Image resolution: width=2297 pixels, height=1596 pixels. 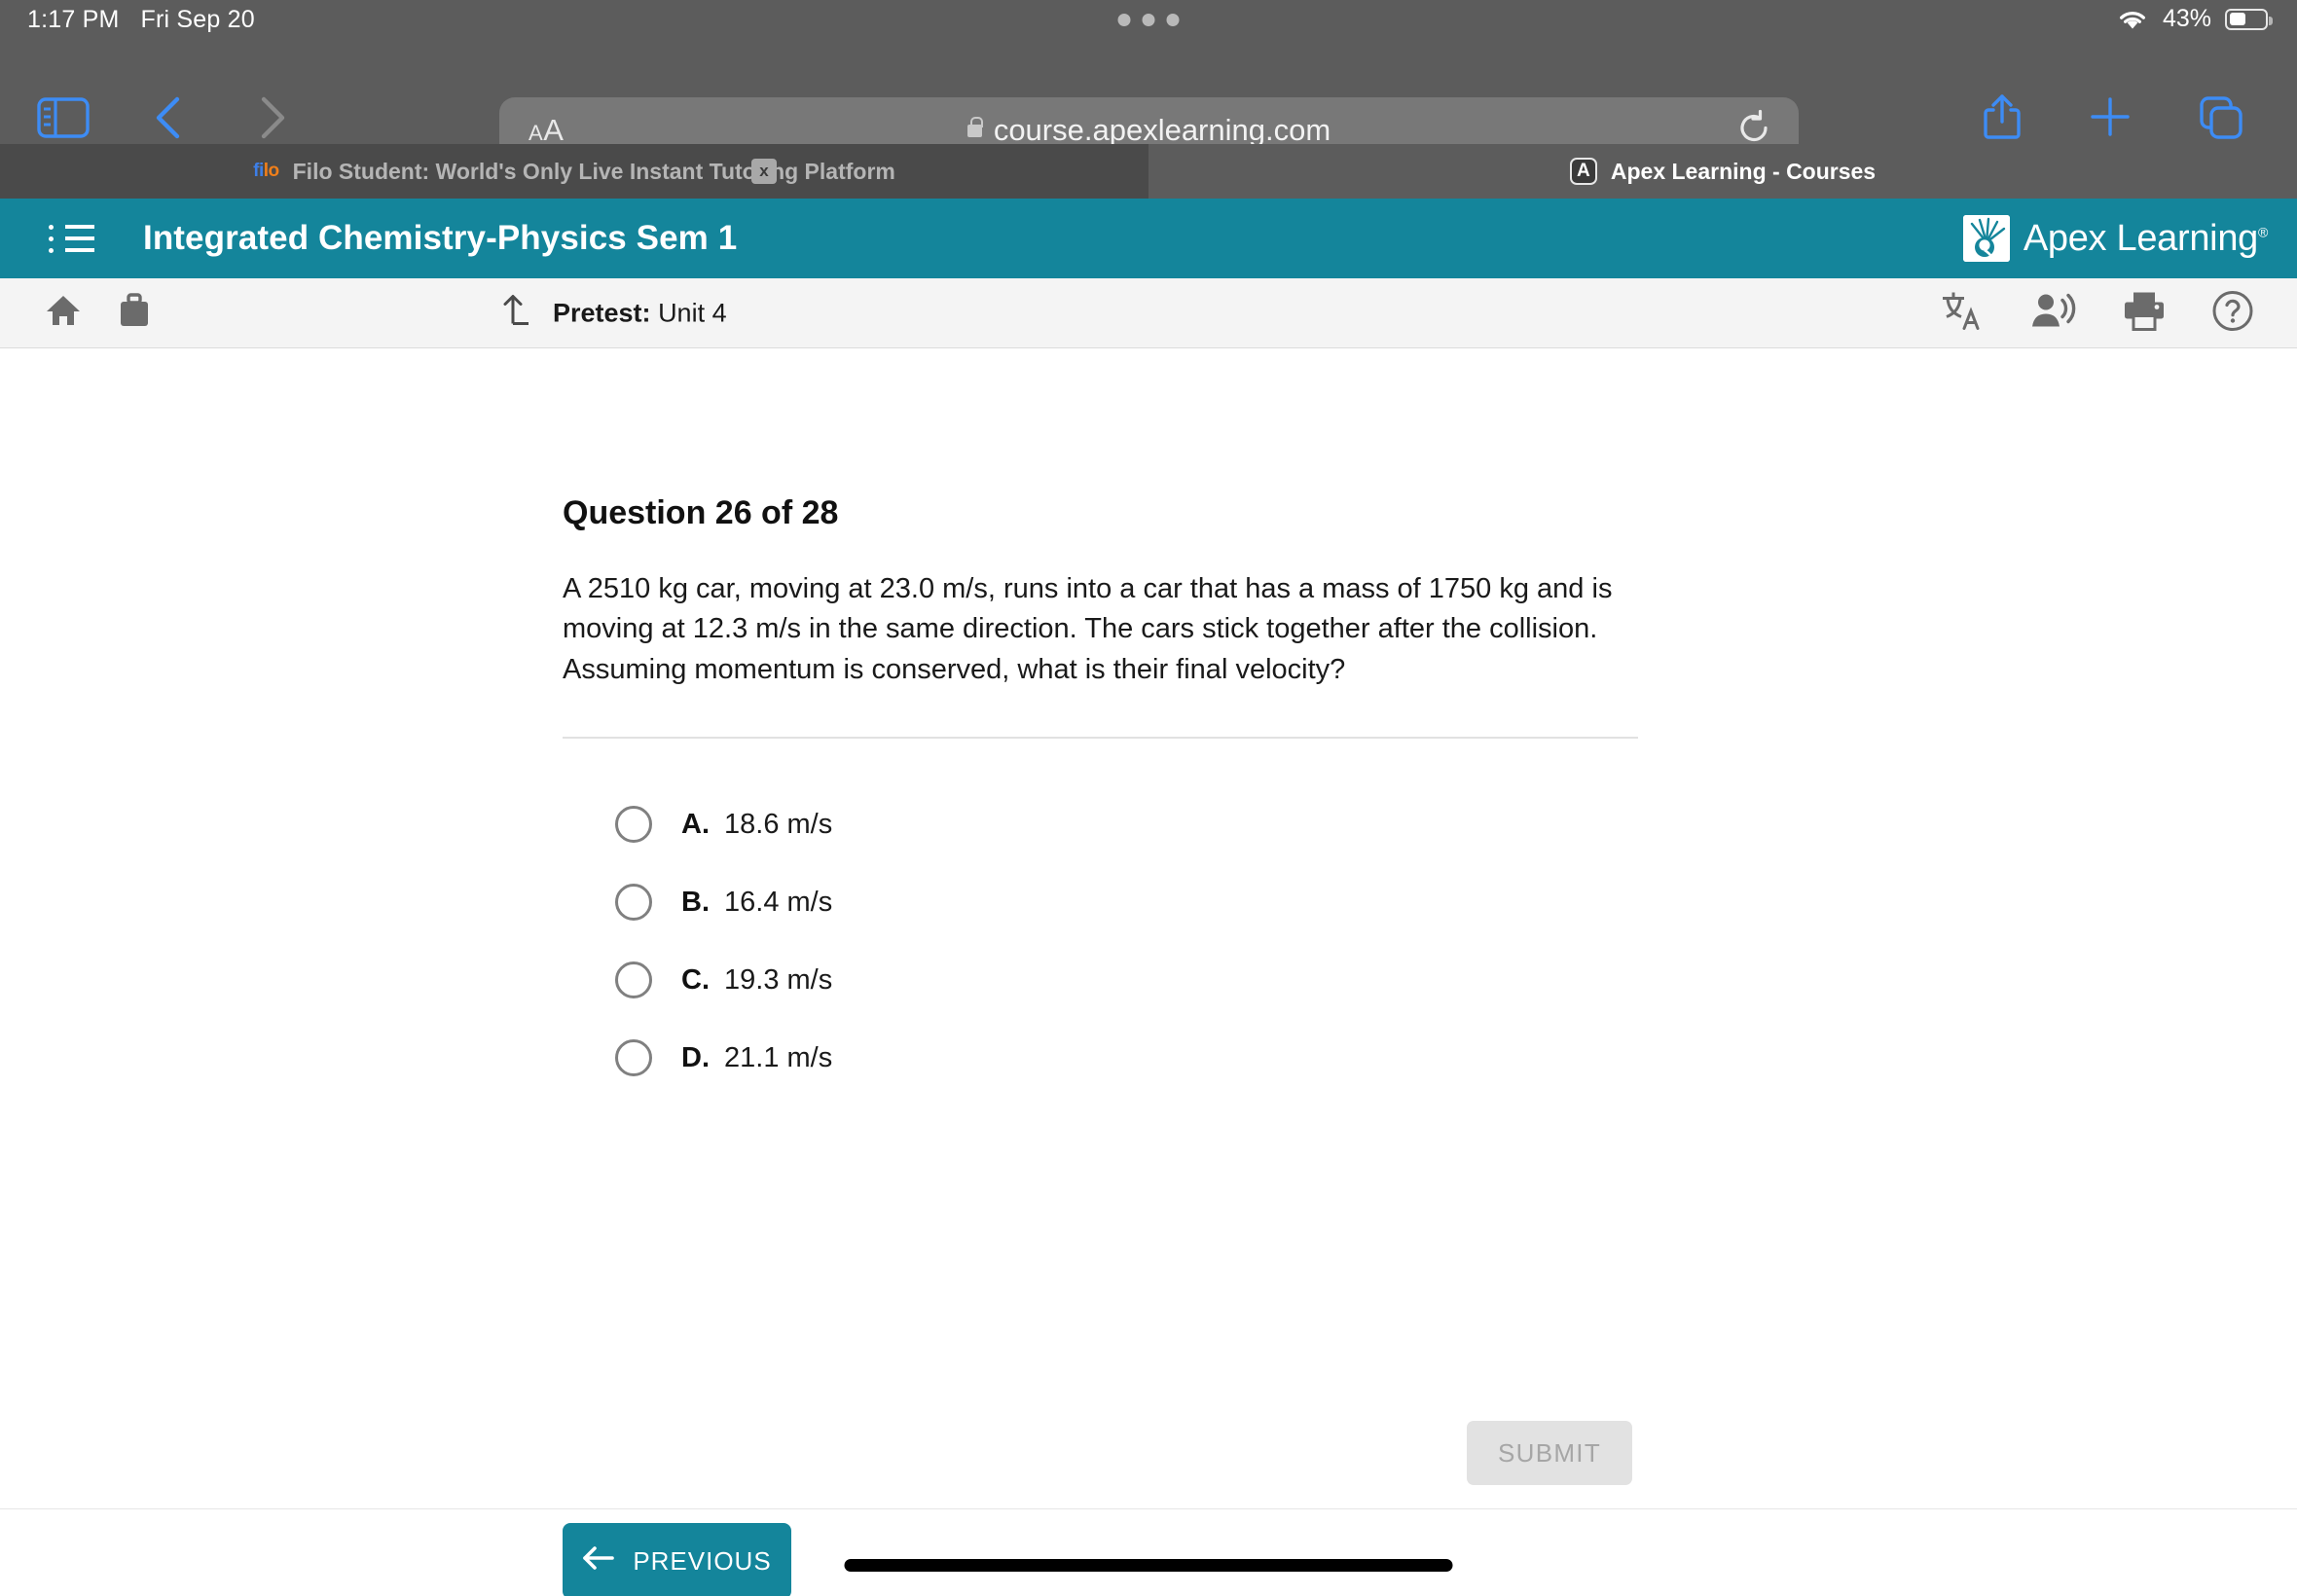 I want to click on home-icon, so click(x=63, y=313).